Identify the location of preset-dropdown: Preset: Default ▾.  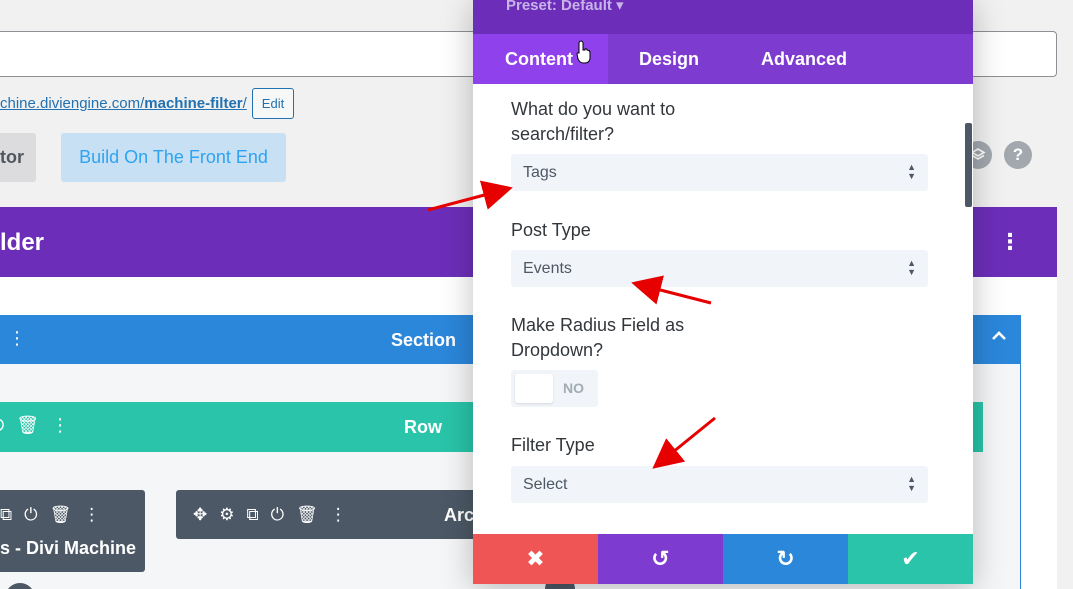
(565, 7).